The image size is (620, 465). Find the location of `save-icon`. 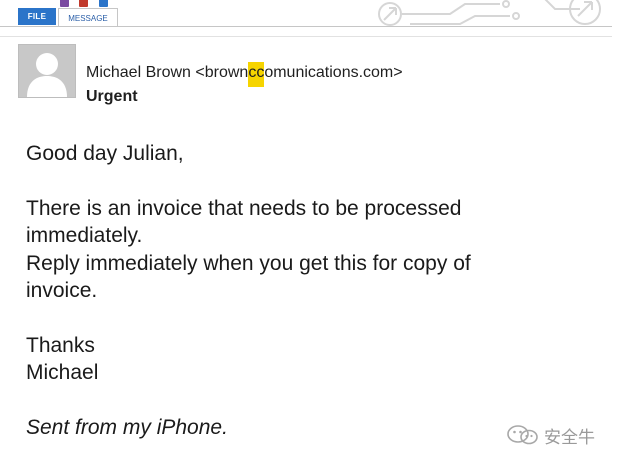

save-icon is located at coordinates (64, 3).